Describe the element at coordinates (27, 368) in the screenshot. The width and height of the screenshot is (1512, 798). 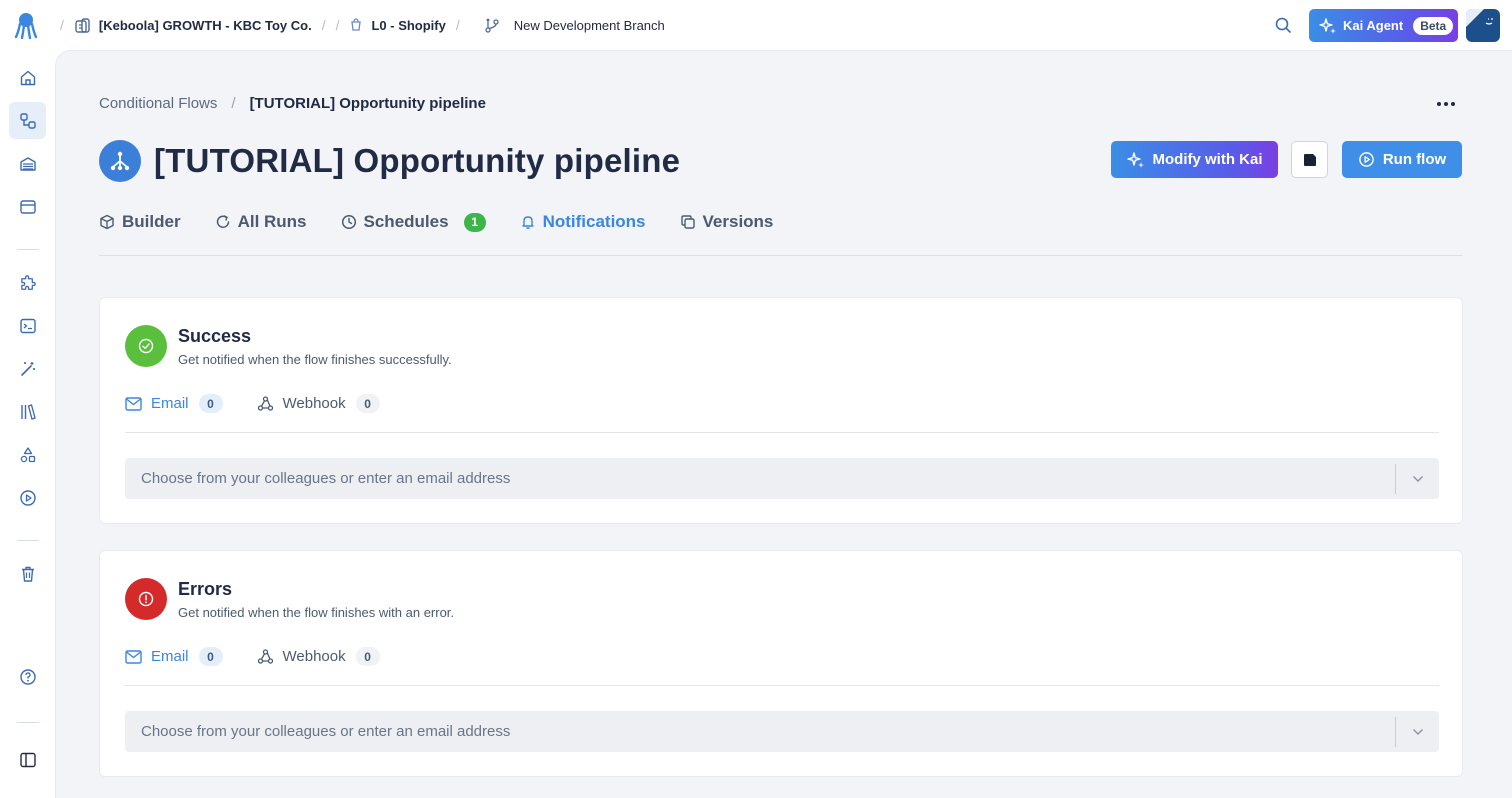
I see `magic-wand-icon` at that location.